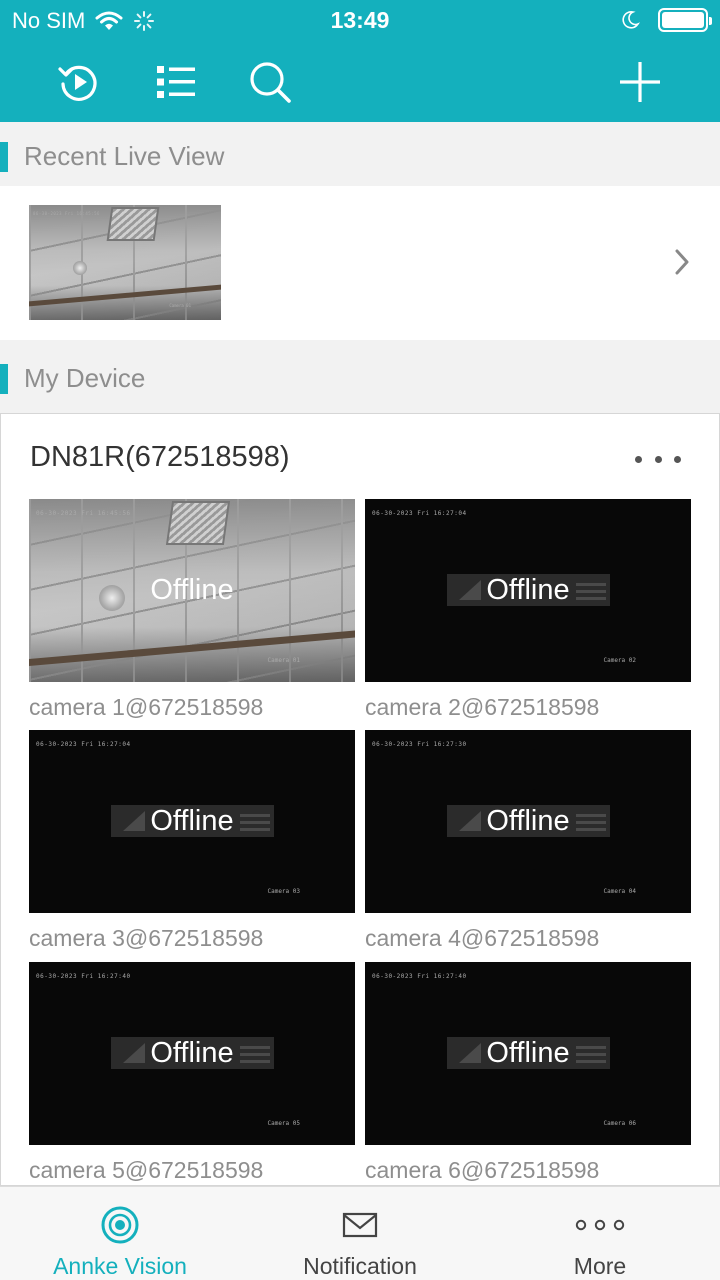 Image resolution: width=720 pixels, height=1280 pixels. I want to click on camera-osd-name: Camera 01, so click(283, 660).